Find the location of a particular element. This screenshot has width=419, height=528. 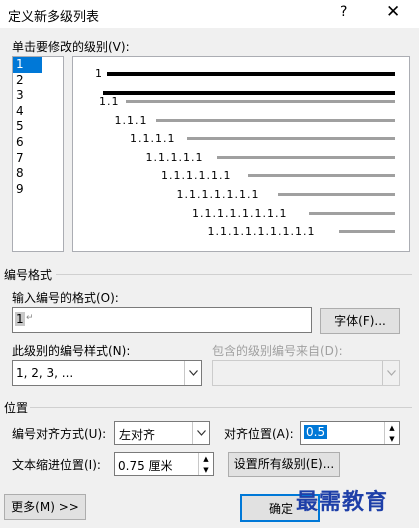

format-input: 1 ↵ is located at coordinates (162, 320).